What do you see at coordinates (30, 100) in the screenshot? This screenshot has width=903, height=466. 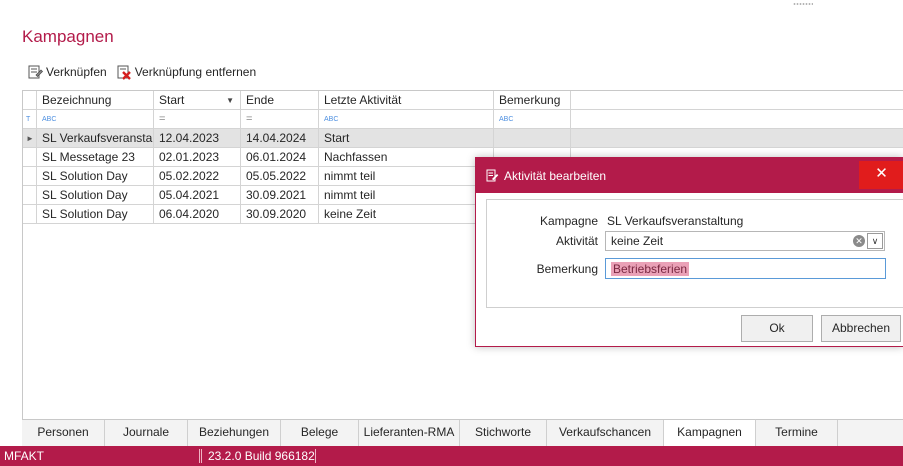 I see `header-indicator-cell` at bounding box center [30, 100].